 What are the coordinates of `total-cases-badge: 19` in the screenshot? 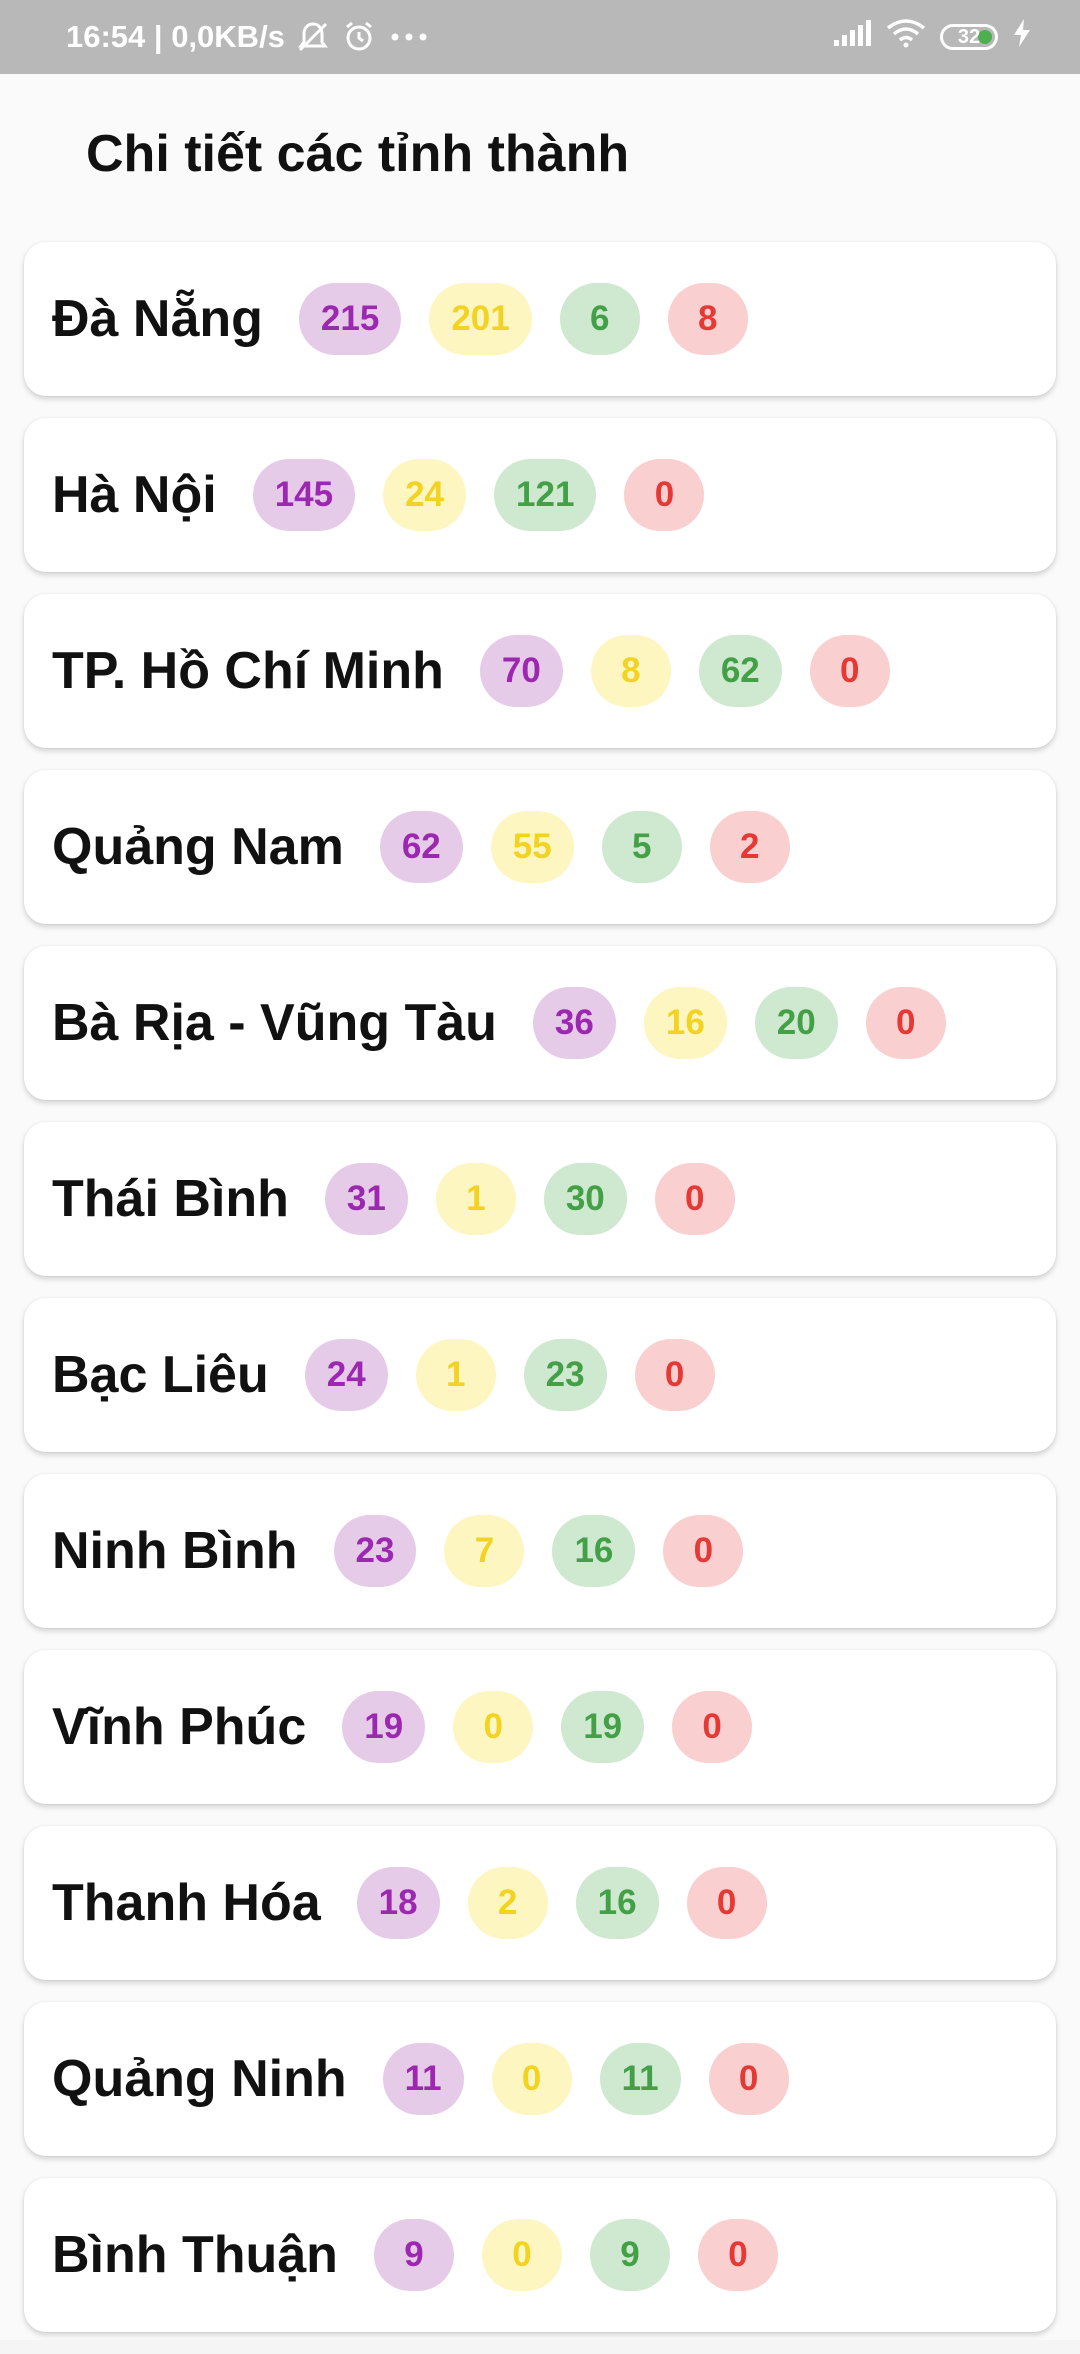 It's located at (384, 1727).